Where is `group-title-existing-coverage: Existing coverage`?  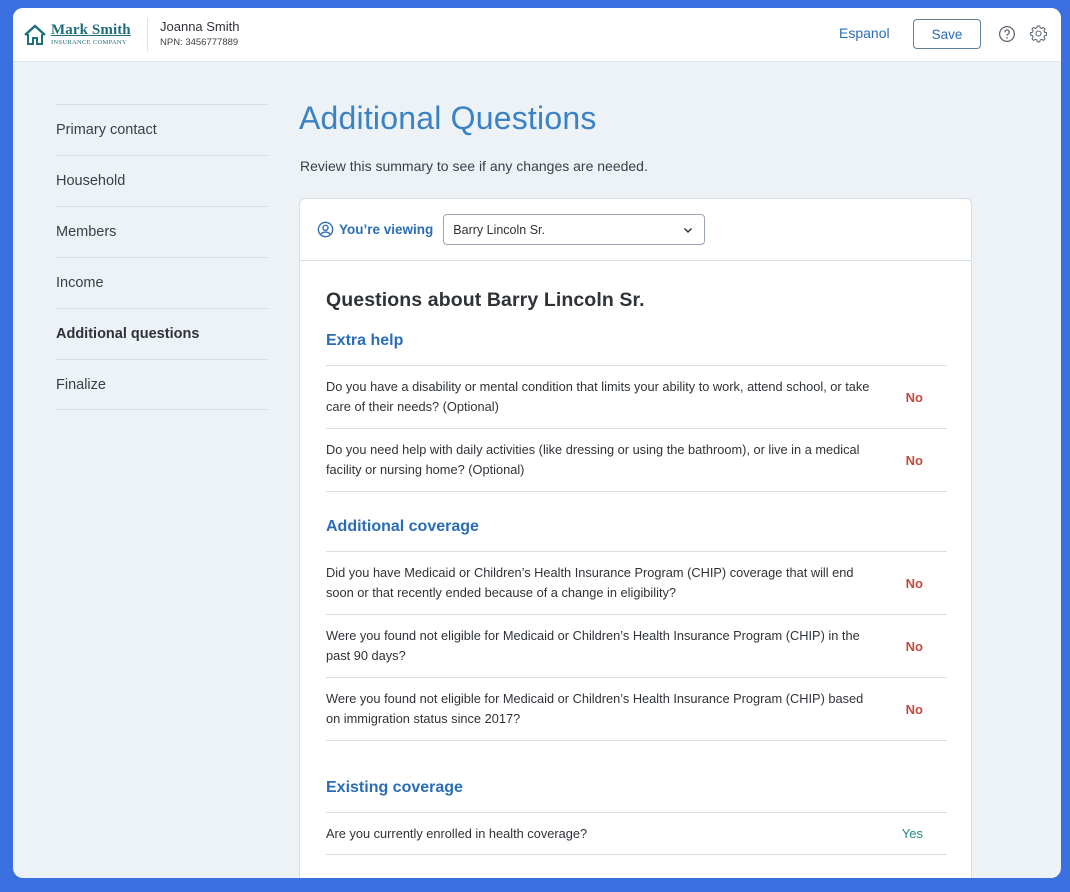
group-title-existing-coverage: Existing coverage is located at coordinates (394, 787).